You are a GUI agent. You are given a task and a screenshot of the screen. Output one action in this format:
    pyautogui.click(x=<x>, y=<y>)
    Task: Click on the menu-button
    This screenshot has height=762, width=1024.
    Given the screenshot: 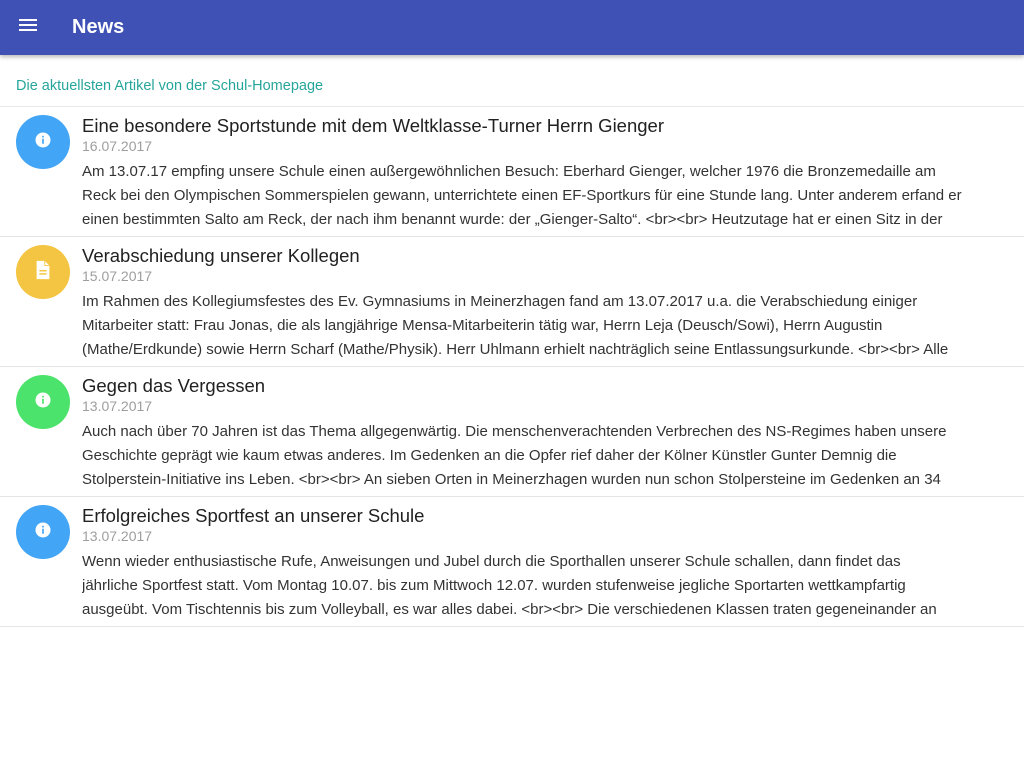 What is the action you would take?
    pyautogui.click(x=28, y=27)
    